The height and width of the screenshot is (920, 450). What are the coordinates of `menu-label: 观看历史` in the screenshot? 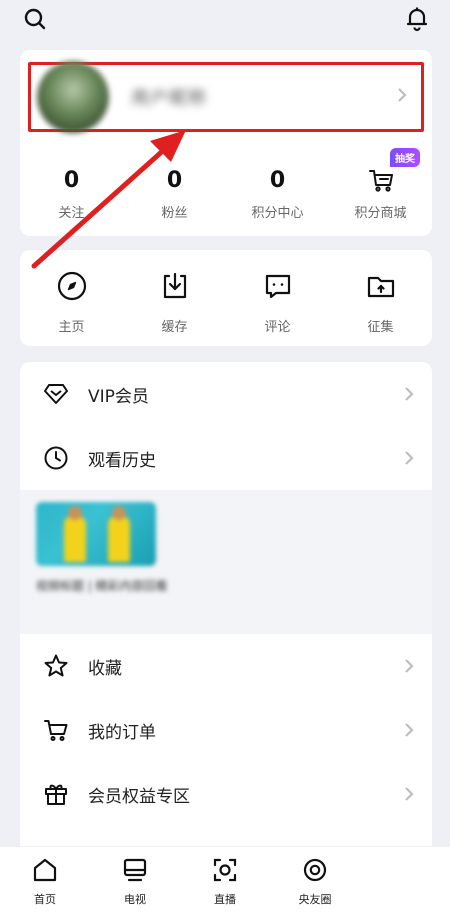 It's located at (122, 460).